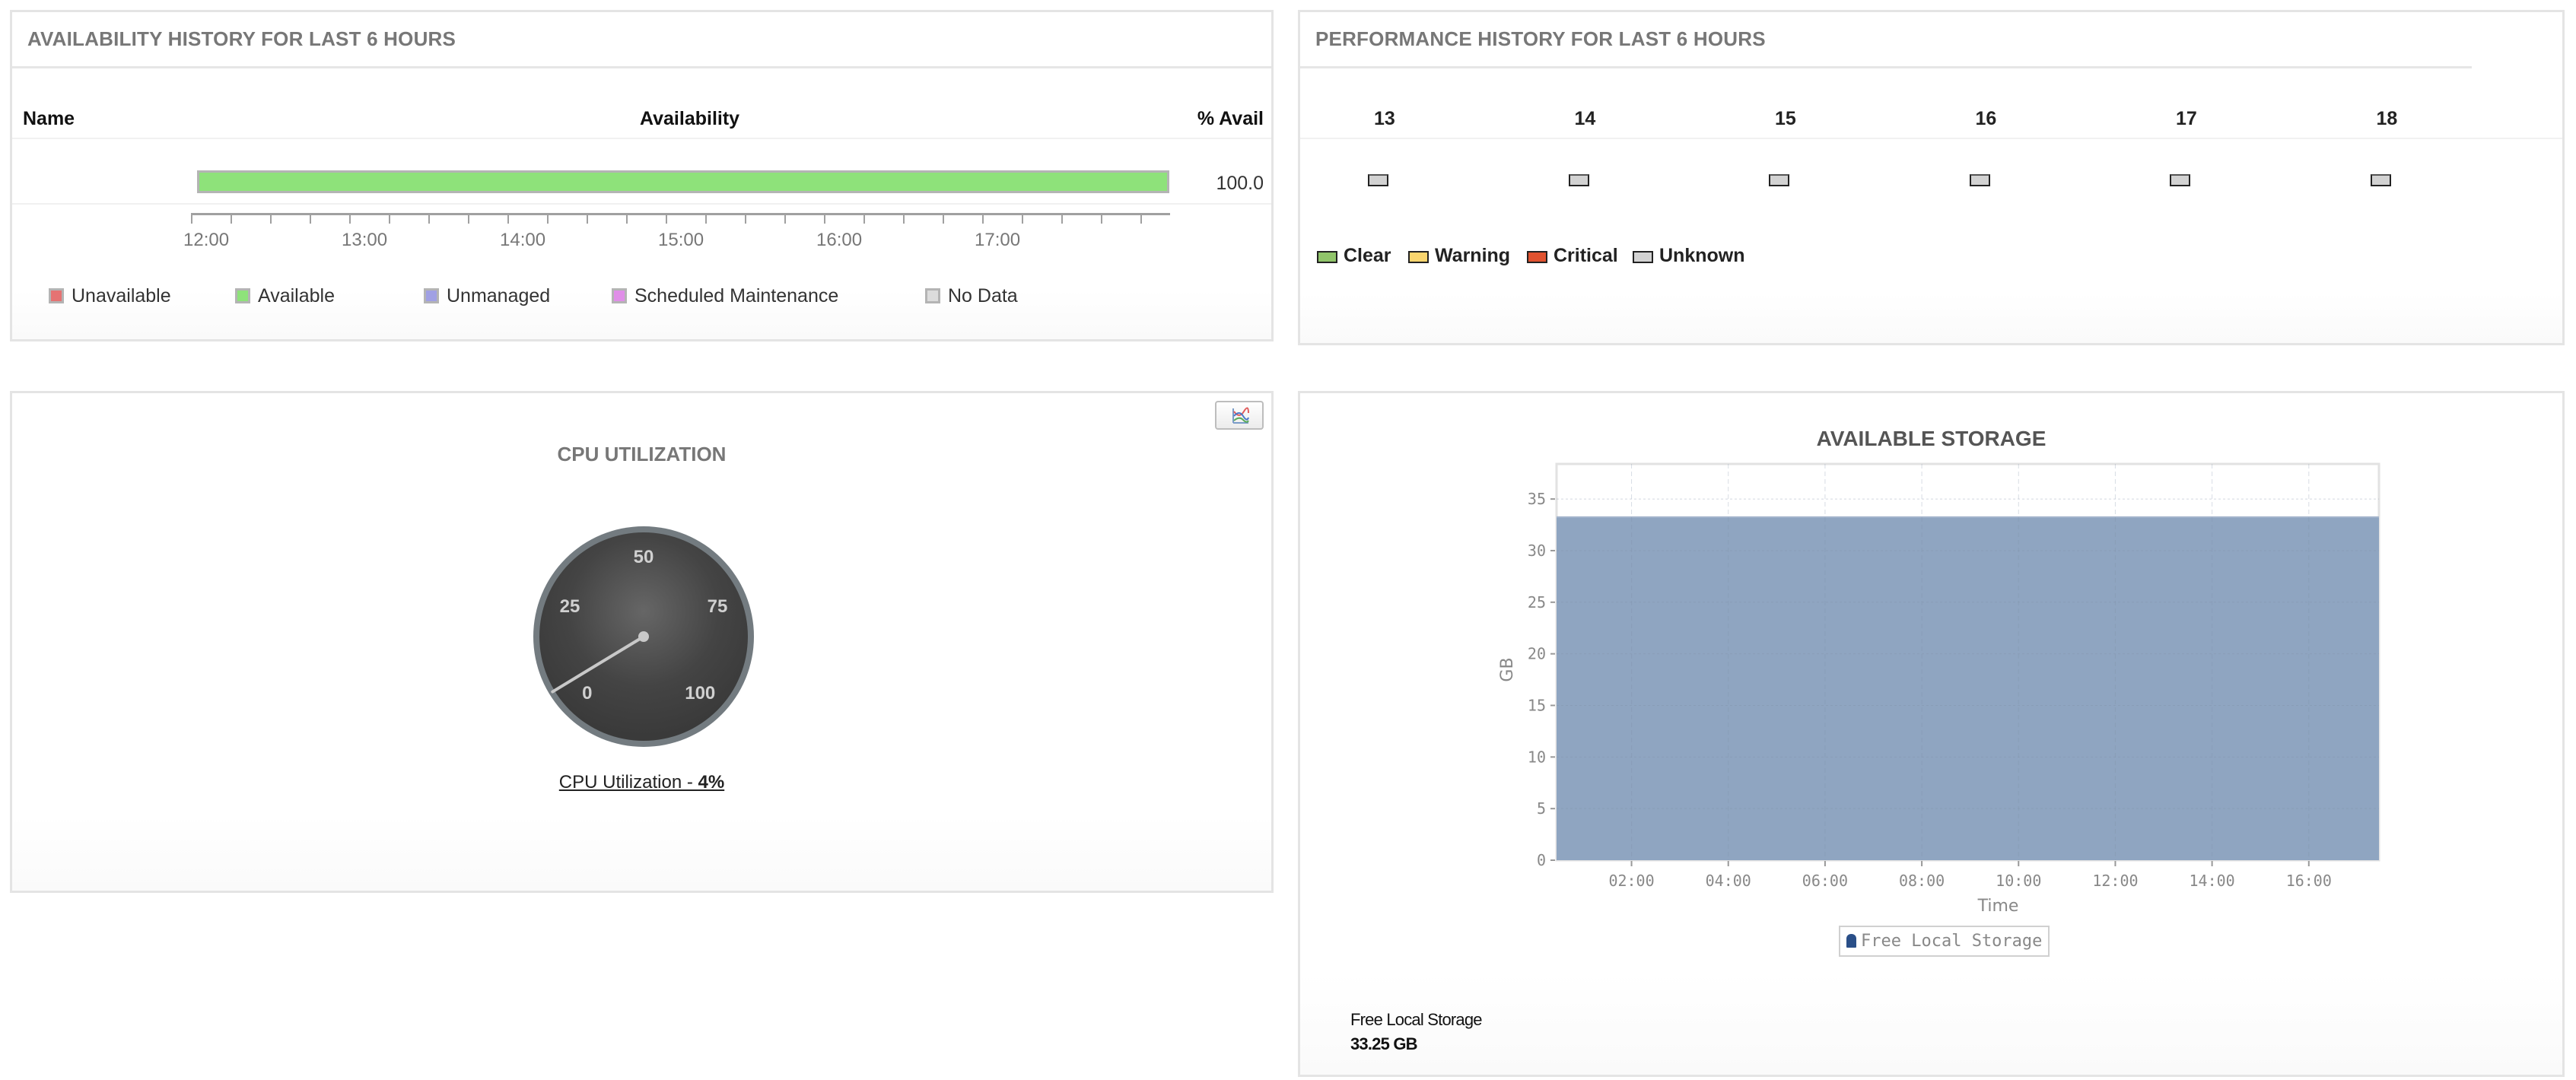 The image size is (2576, 1080). Describe the element at coordinates (499, 296) in the screenshot. I see `legend-label: Unmanaged` at that location.